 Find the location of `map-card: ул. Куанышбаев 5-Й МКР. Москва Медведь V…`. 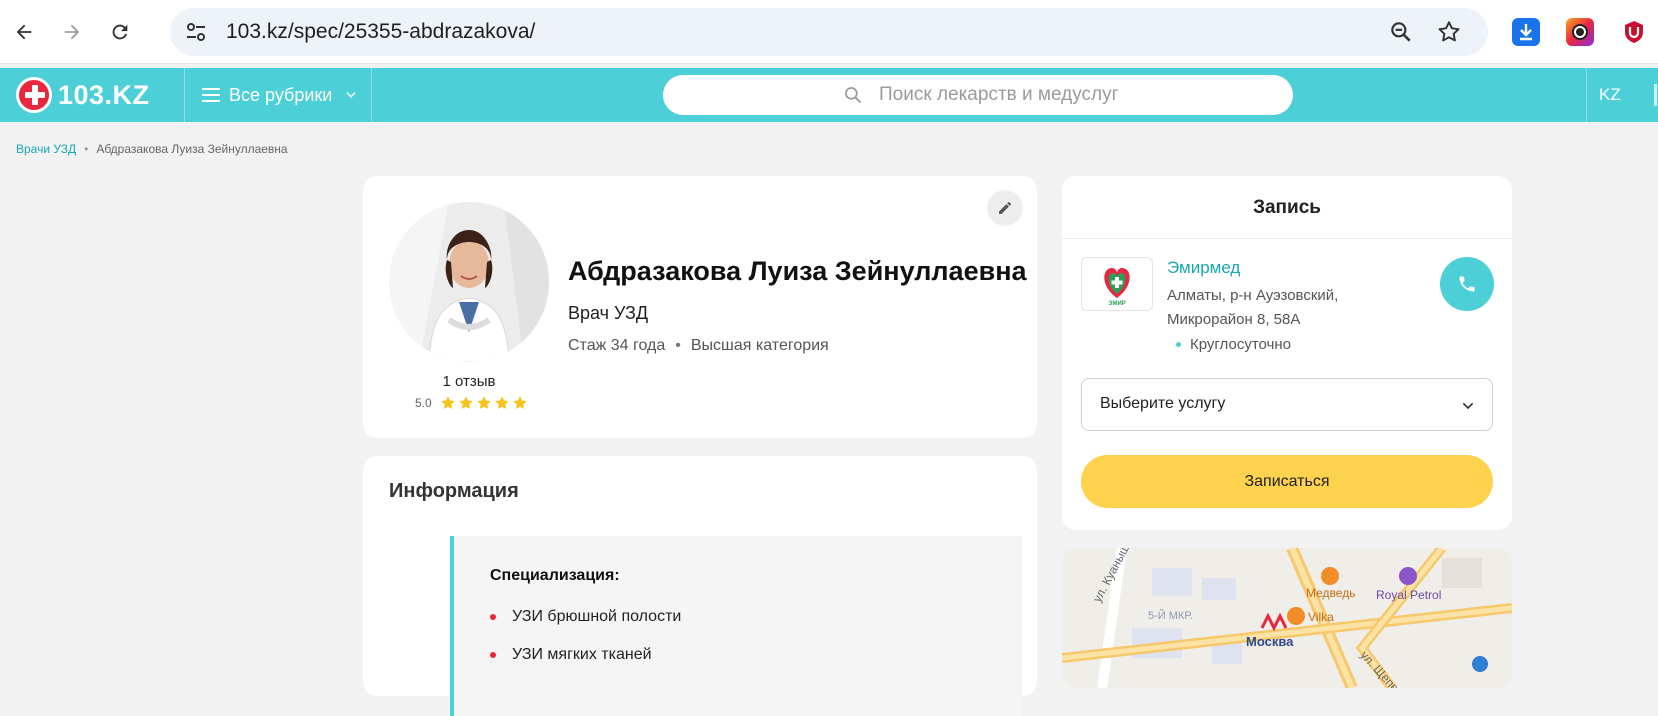

map-card: ул. Куанышбаев 5-Й МКР. Москва Медведь V… is located at coordinates (1287, 618).